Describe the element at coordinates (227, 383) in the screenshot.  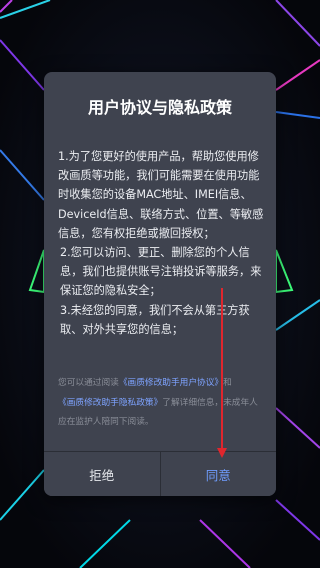
I see `notice-and: 和` at that location.